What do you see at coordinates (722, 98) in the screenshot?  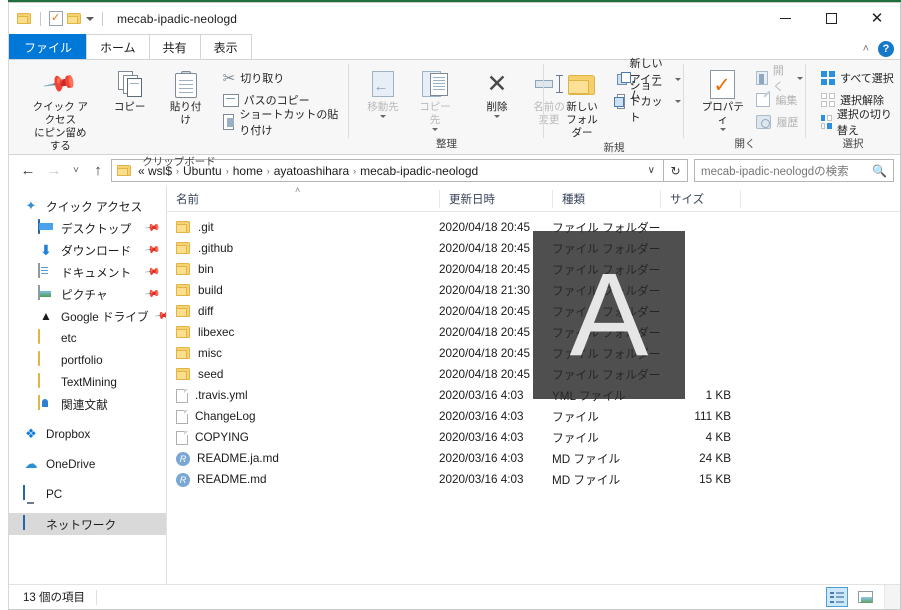 I see `properties-button: ✓ プロパティ` at bounding box center [722, 98].